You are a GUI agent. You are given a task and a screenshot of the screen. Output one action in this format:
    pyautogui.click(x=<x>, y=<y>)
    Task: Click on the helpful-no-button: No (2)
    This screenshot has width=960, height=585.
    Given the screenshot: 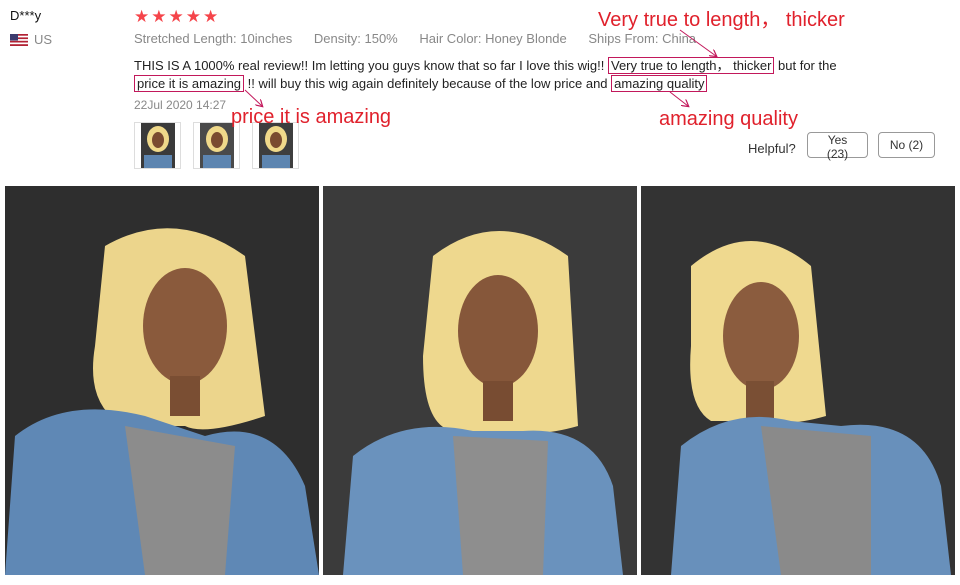 What is the action you would take?
    pyautogui.click(x=906, y=145)
    